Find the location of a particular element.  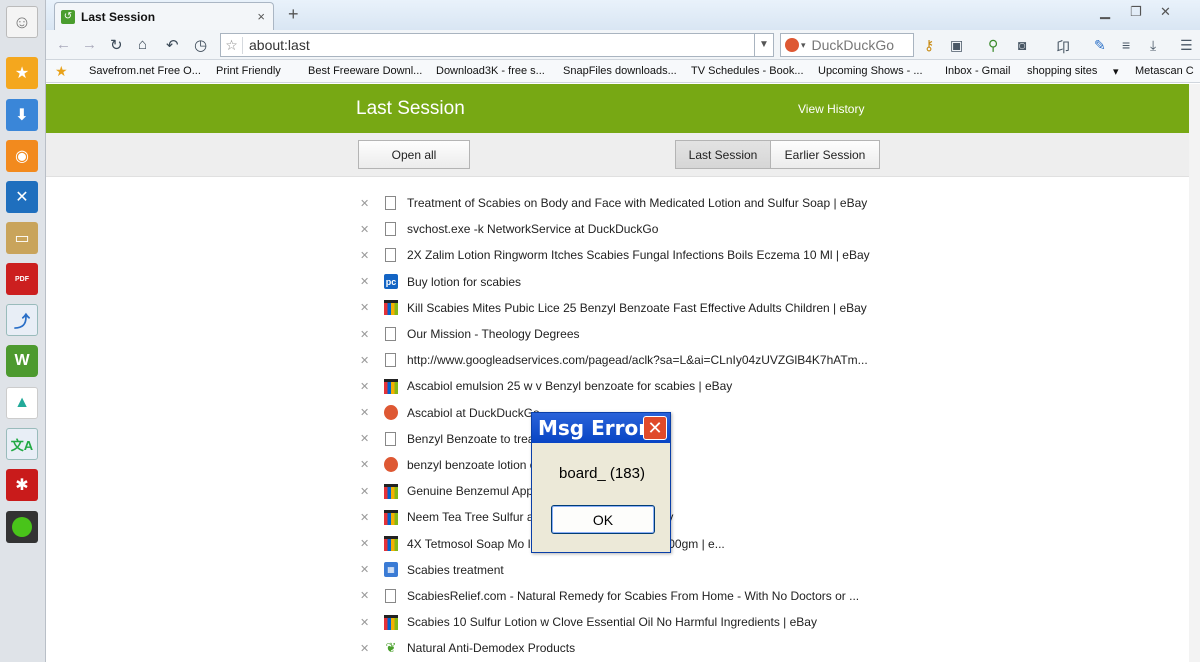

forward-icon: → is located at coordinates (89, 44).